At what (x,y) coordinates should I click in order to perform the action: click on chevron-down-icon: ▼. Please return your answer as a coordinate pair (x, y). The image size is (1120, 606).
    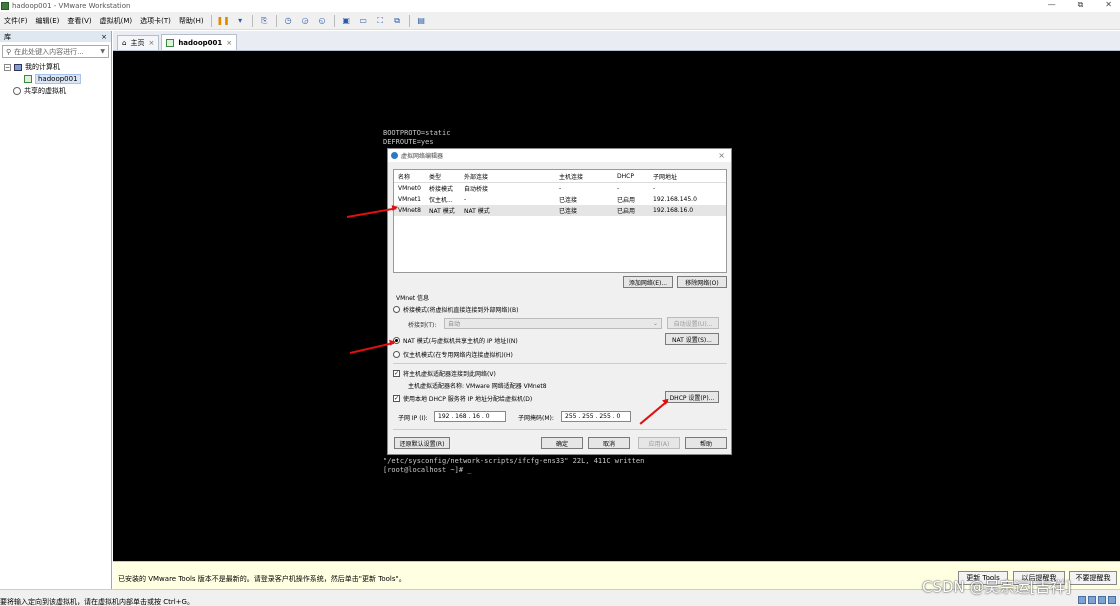
    Looking at the image, I should click on (102, 51).